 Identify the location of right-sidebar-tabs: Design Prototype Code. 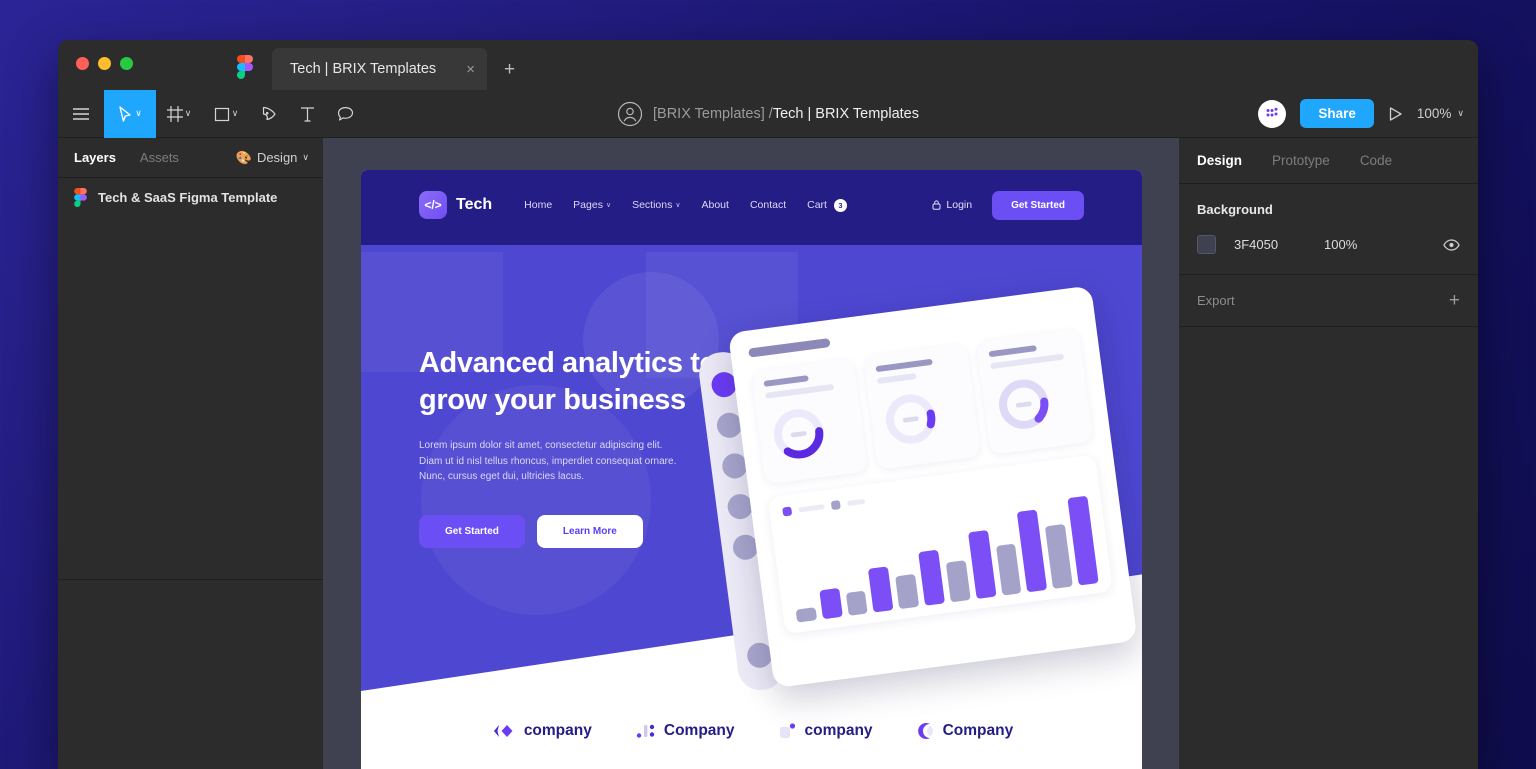
(1328, 161).